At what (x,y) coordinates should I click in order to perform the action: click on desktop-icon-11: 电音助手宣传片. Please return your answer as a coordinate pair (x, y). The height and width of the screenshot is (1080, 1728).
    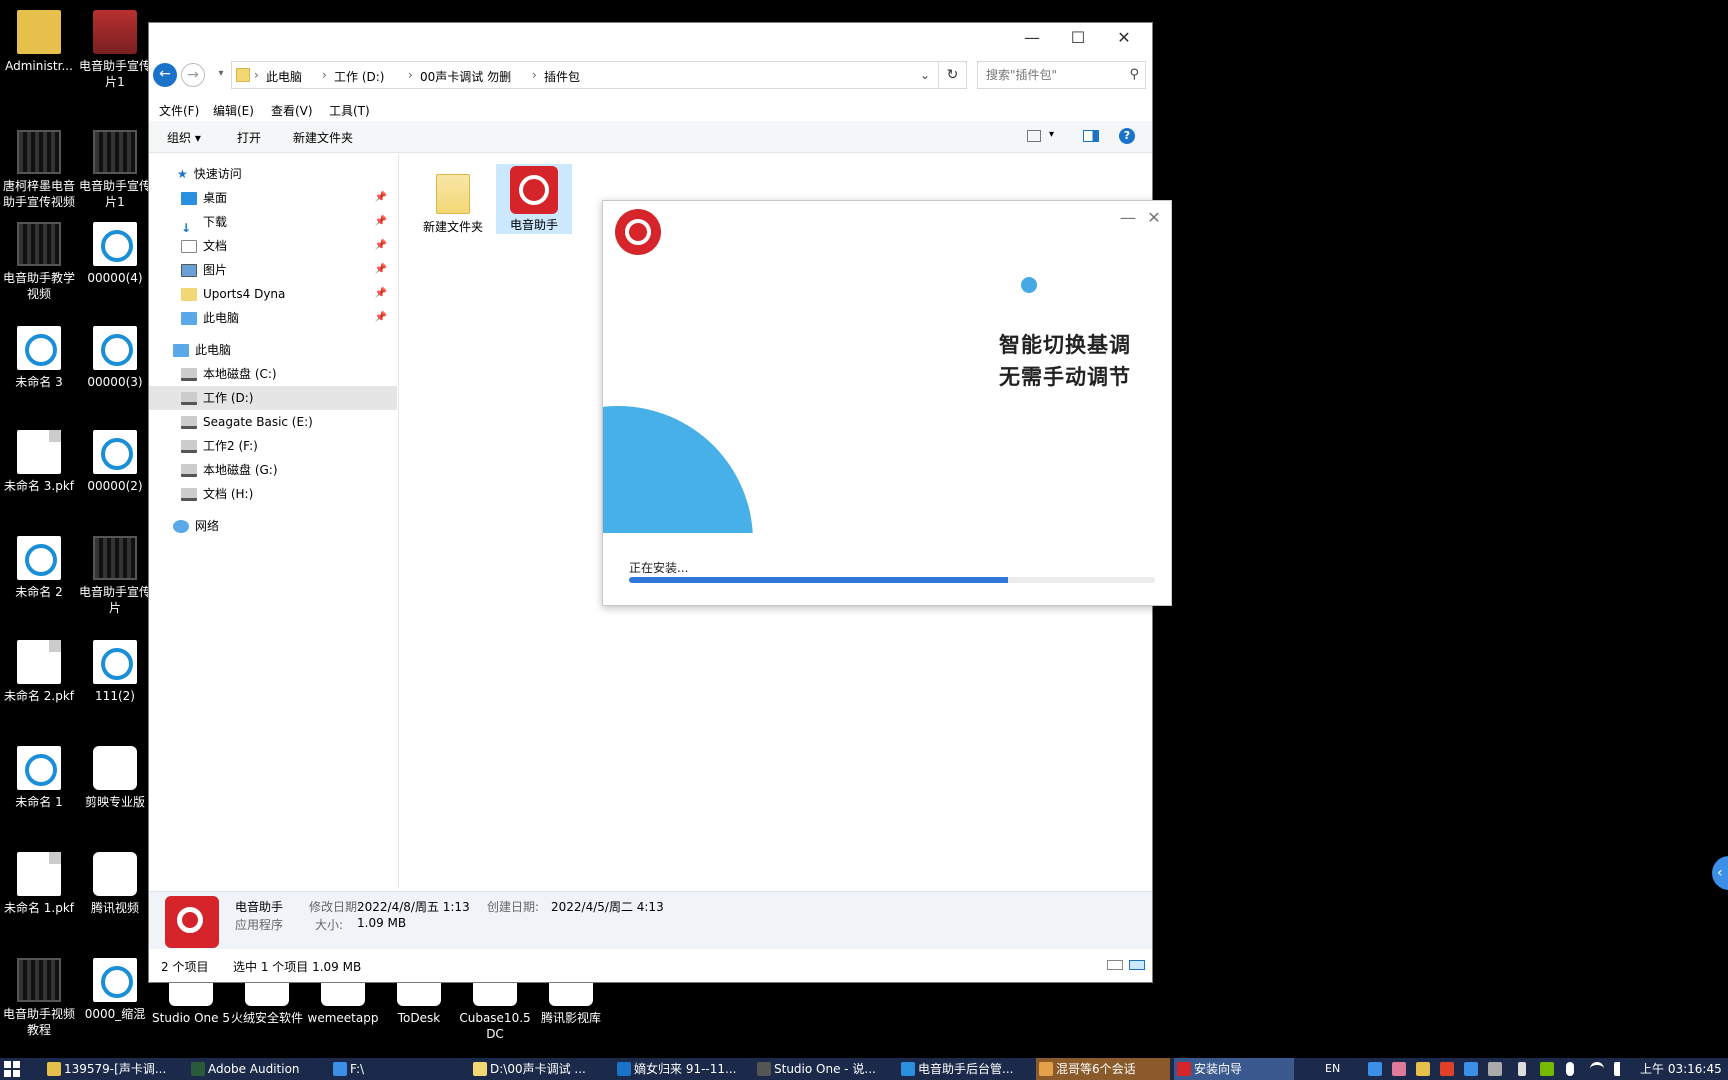
    Looking at the image, I should click on (115, 576).